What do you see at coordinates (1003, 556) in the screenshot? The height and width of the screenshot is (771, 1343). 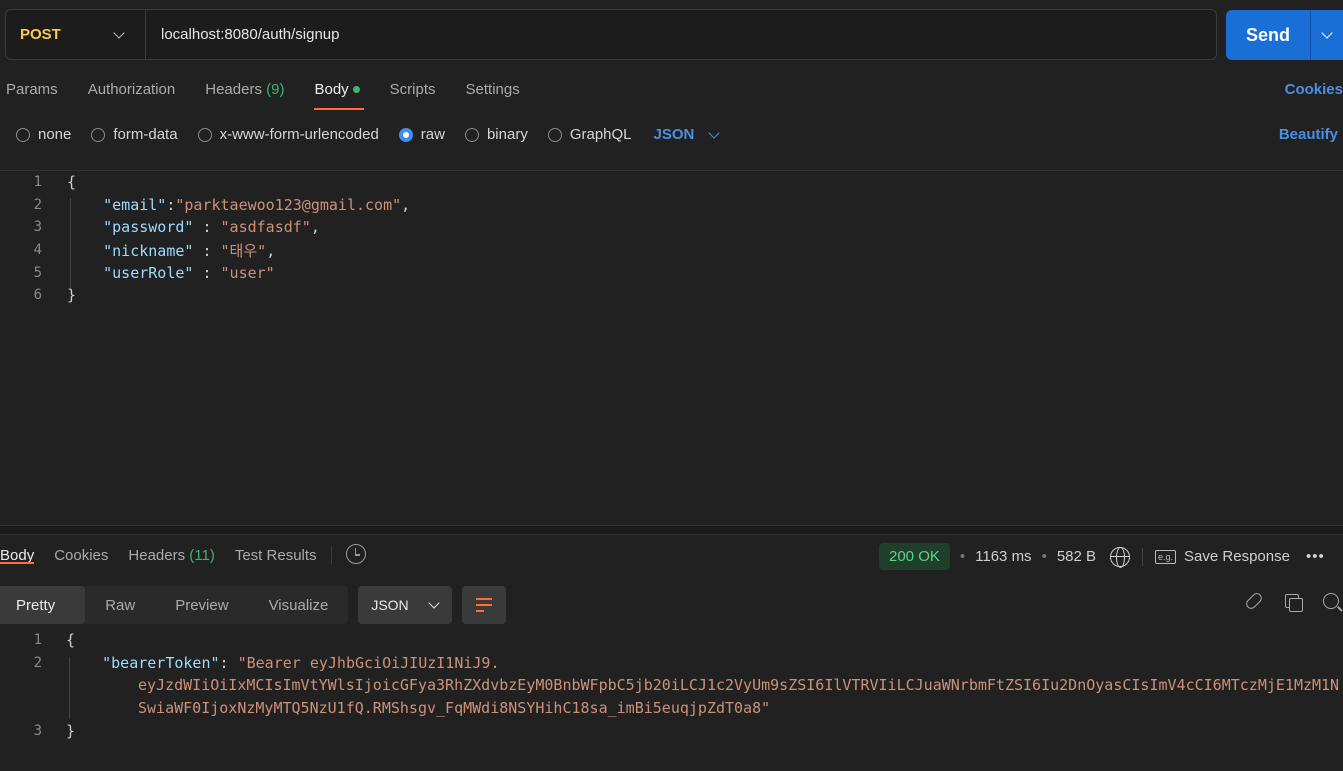 I see `response-time: 1163 ms` at bounding box center [1003, 556].